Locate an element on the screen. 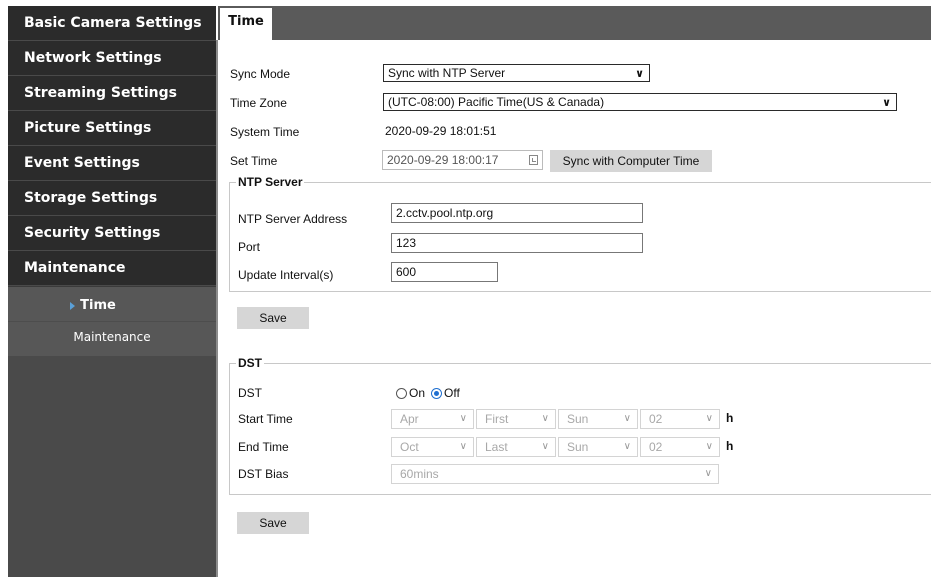 The width and height of the screenshot is (931, 577). submenu-item-time: Time is located at coordinates (112, 306).